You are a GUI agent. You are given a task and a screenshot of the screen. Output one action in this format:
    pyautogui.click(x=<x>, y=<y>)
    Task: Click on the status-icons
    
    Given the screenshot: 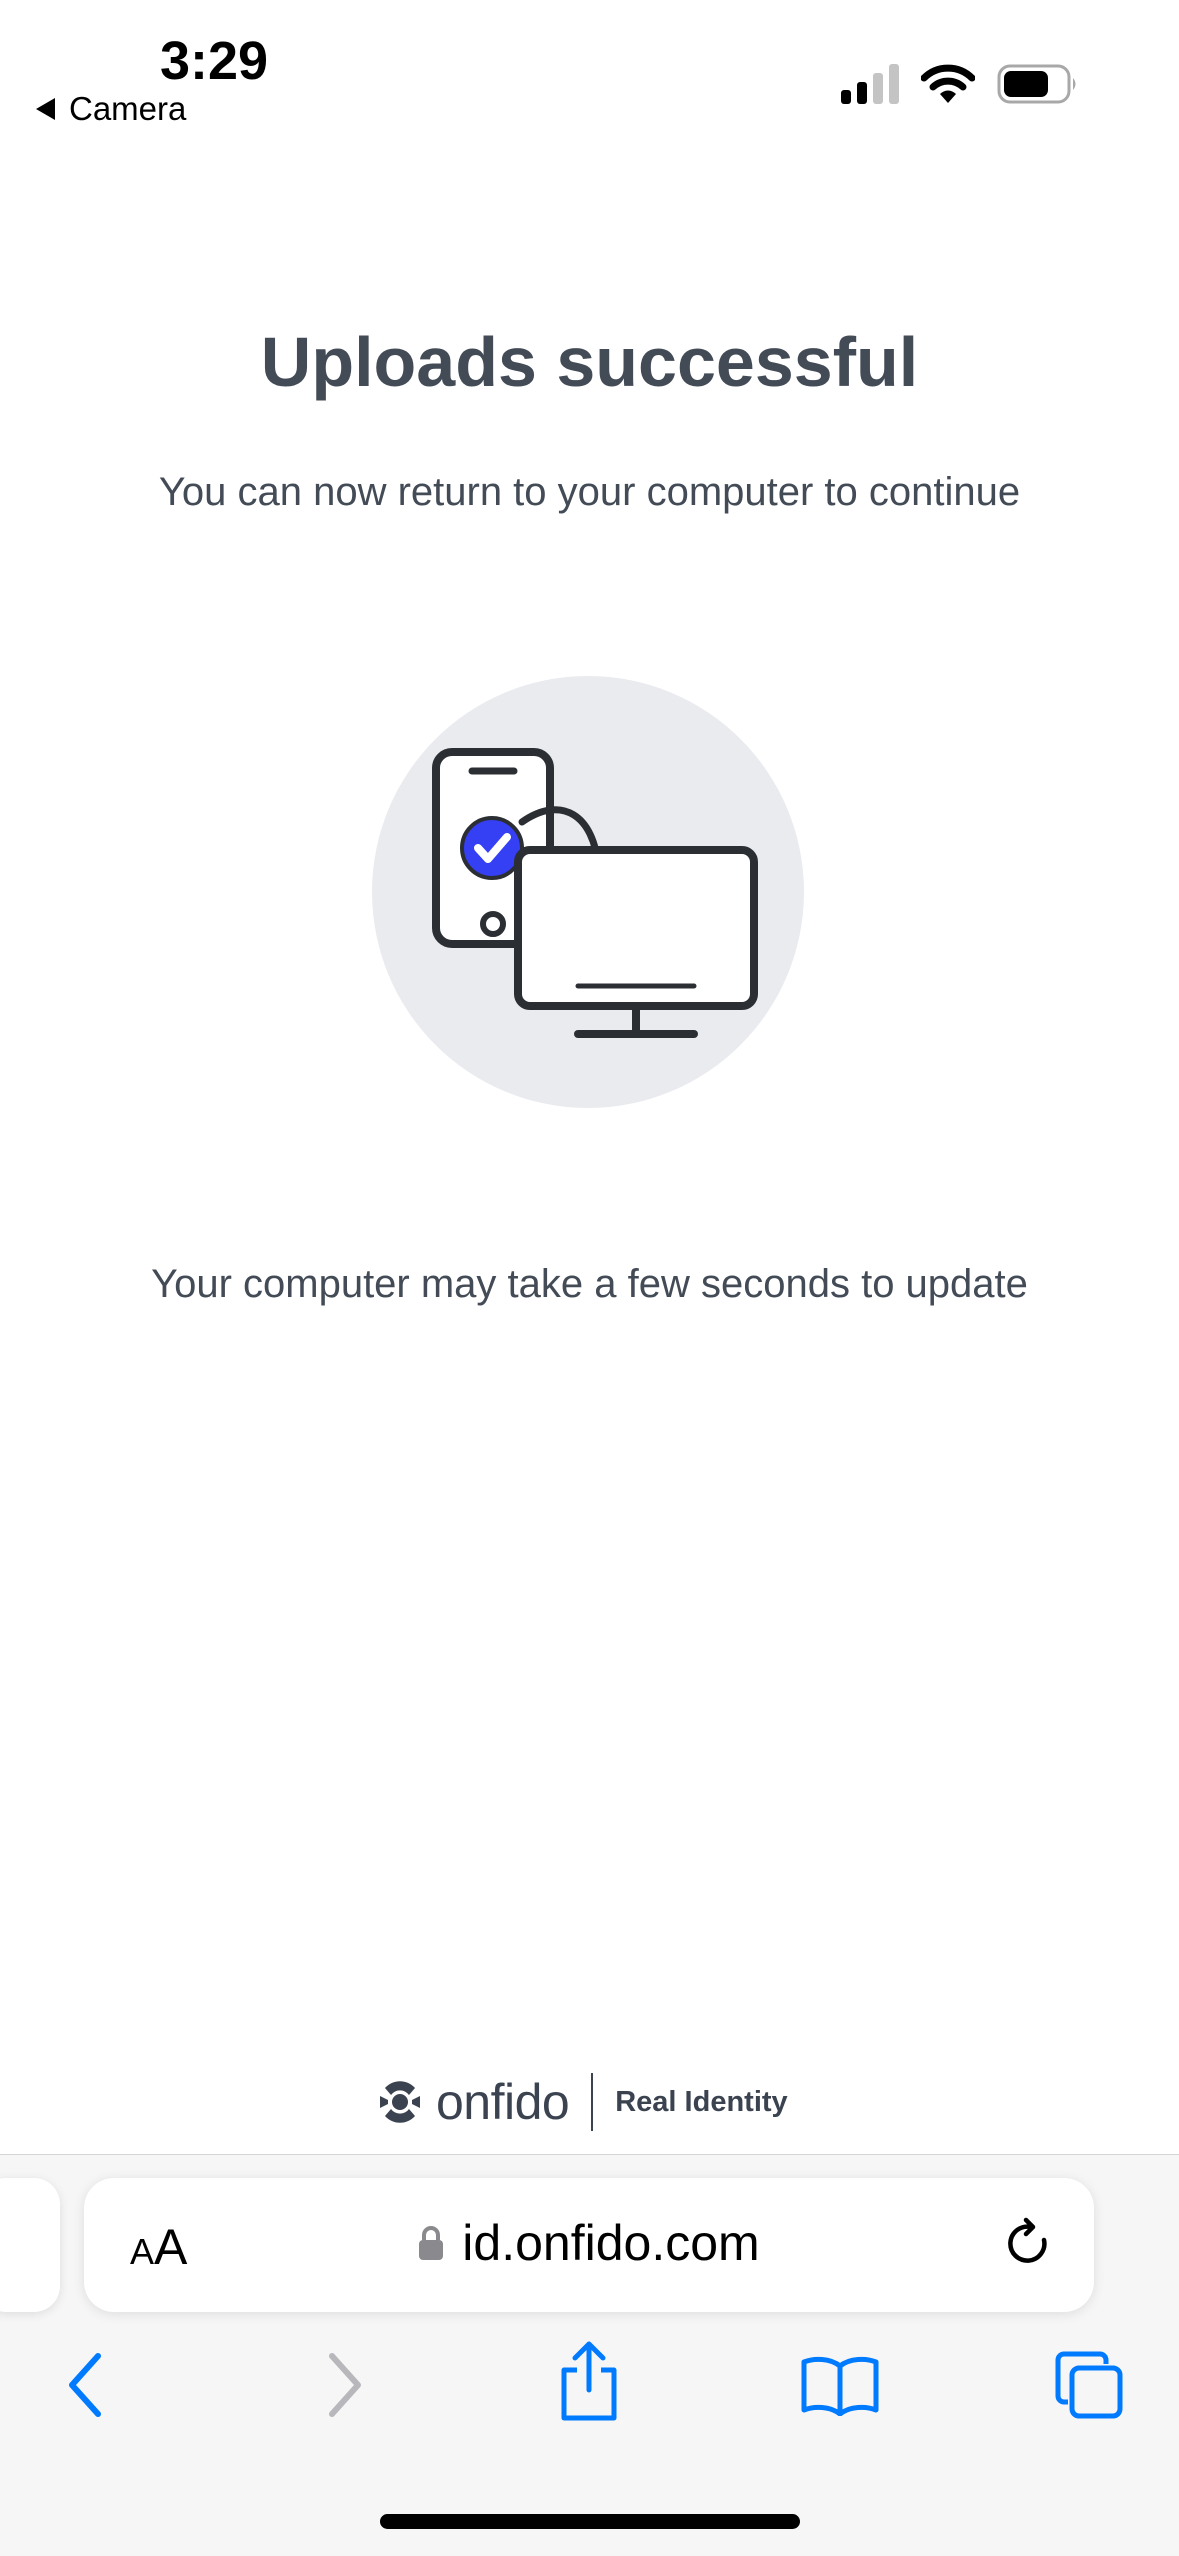 What is the action you would take?
    pyautogui.click(x=960, y=84)
    